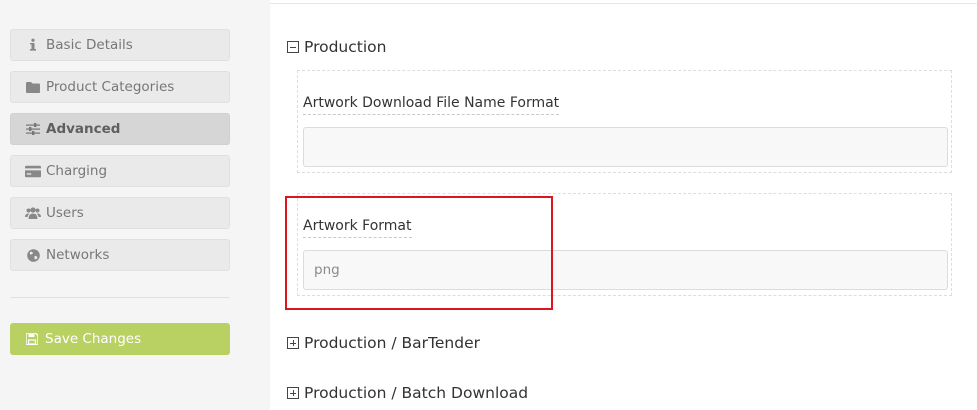 The height and width of the screenshot is (410, 977). I want to click on sidebar-item-charging: Charging, so click(120, 171).